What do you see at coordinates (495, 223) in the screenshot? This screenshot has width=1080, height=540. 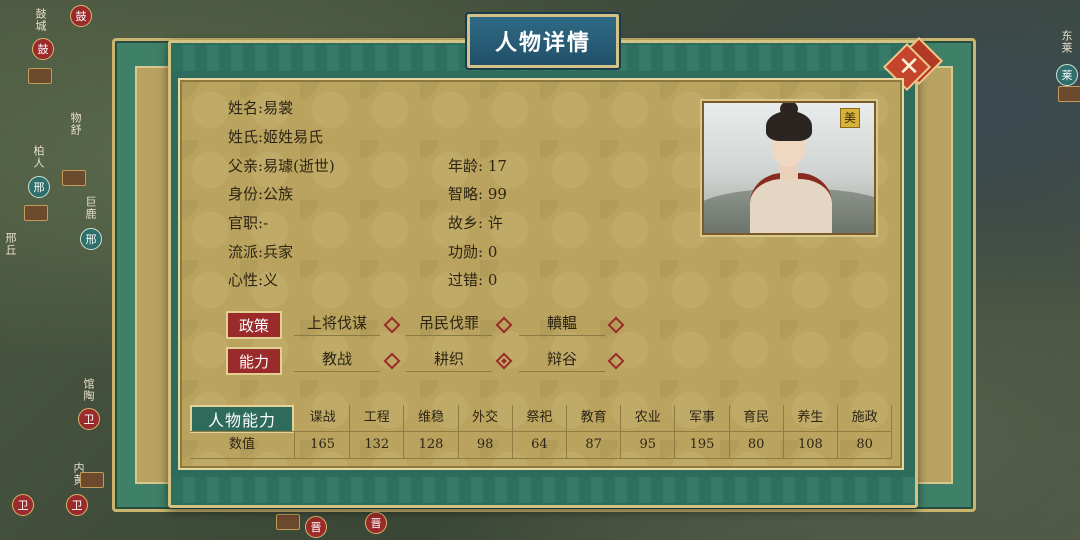 I see `hometown-value: 许` at bounding box center [495, 223].